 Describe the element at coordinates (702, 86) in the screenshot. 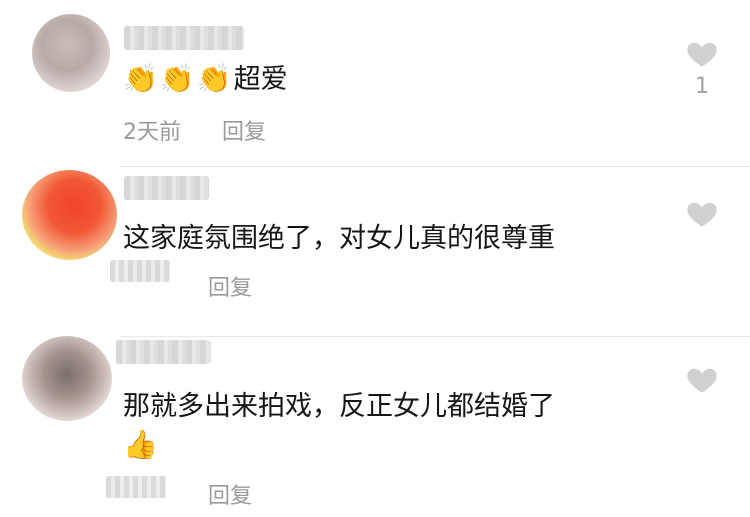

I see `like-count: 1` at that location.